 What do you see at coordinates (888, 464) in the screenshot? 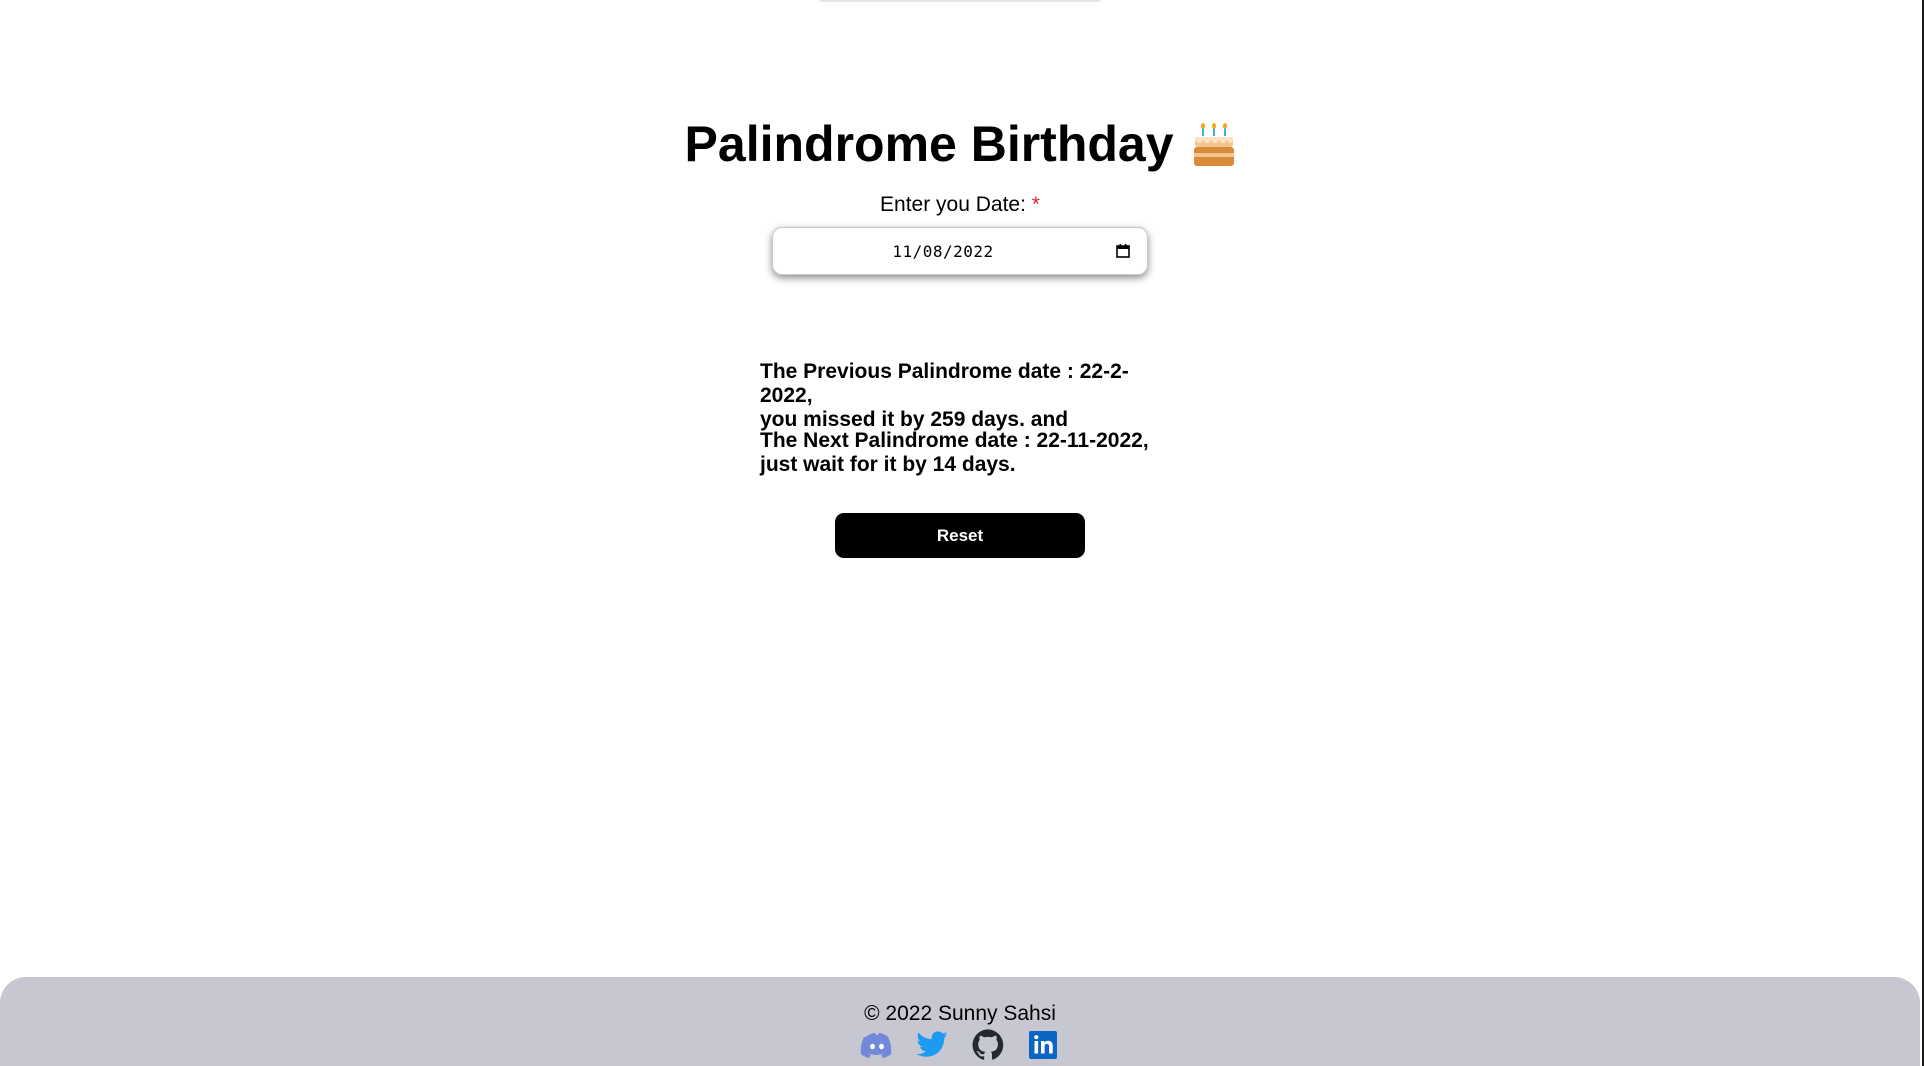
I see `next-palindrome-line-2: just wait for it by 14 days.` at bounding box center [888, 464].